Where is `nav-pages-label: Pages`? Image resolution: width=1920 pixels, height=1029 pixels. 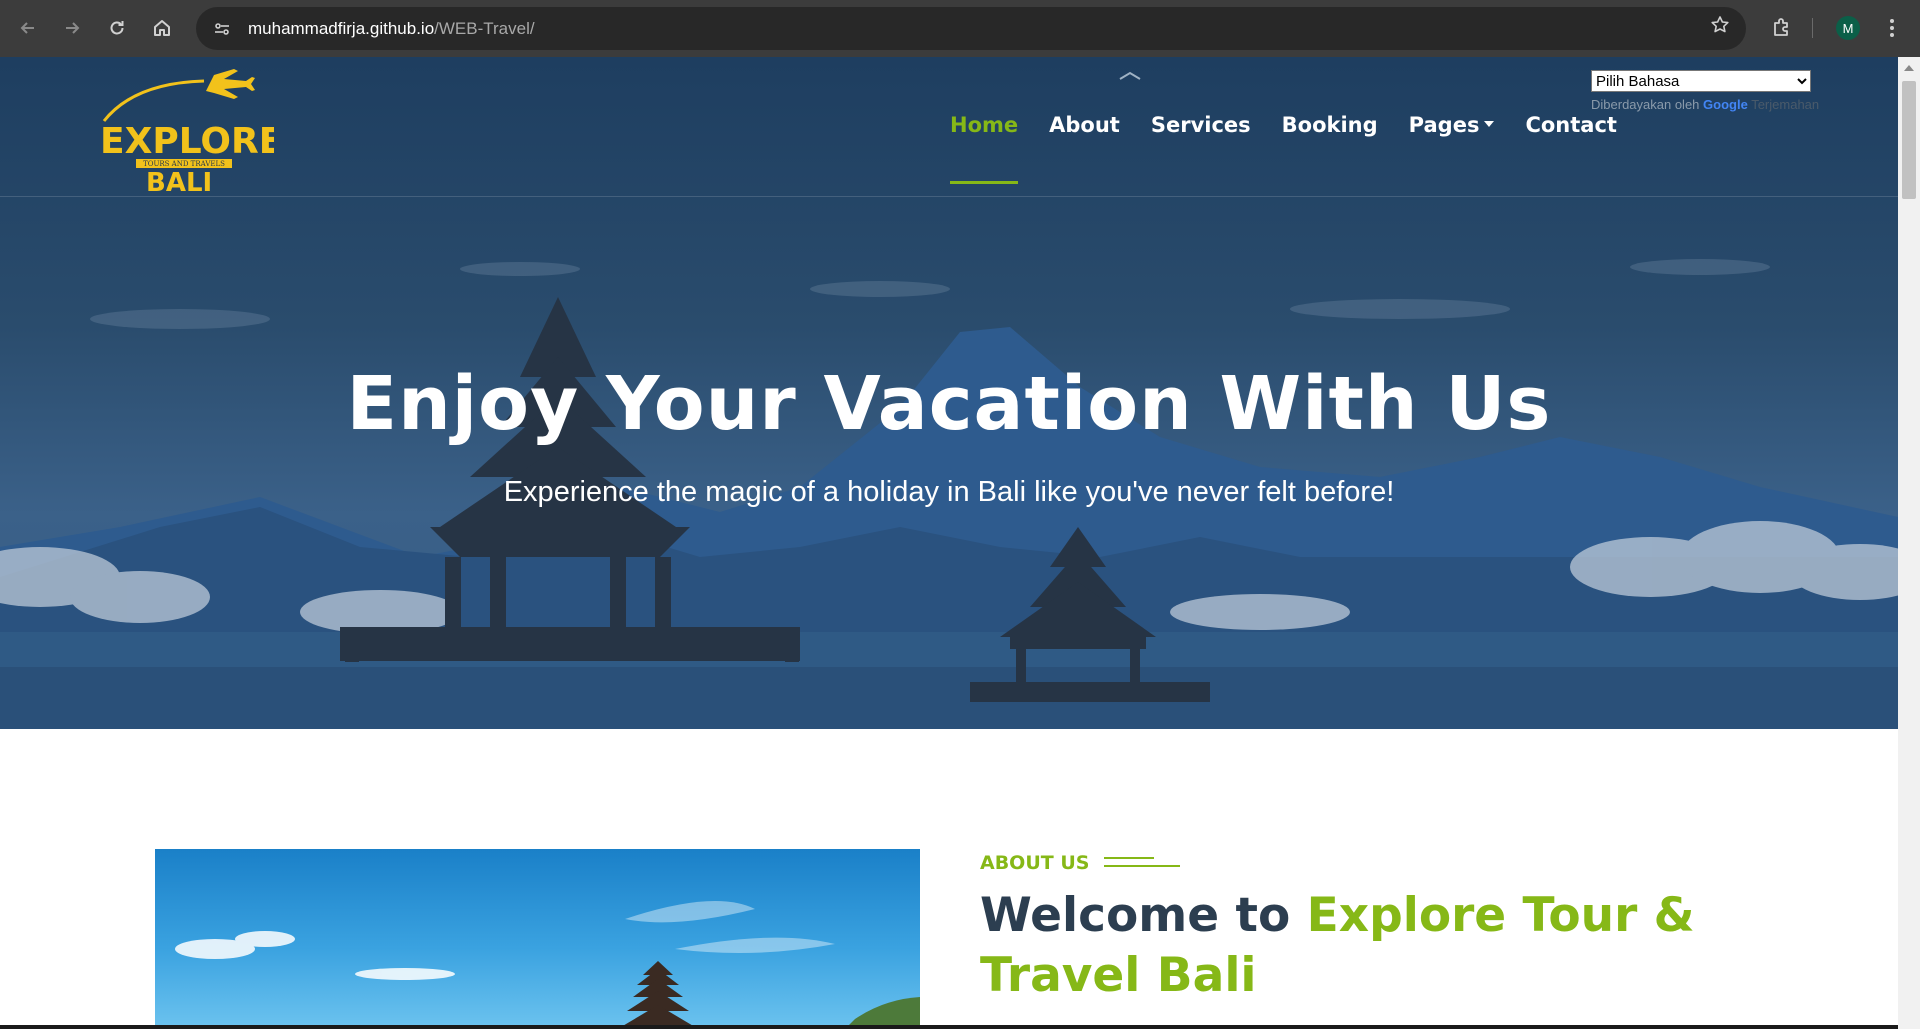
nav-pages-label: Pages is located at coordinates (1444, 125).